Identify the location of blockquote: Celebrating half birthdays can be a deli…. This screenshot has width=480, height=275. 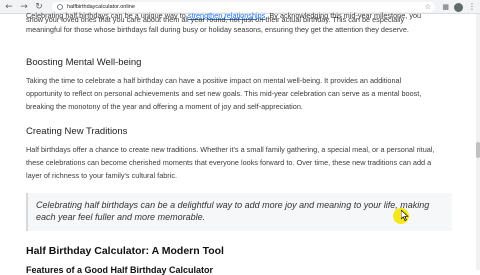
(239, 212).